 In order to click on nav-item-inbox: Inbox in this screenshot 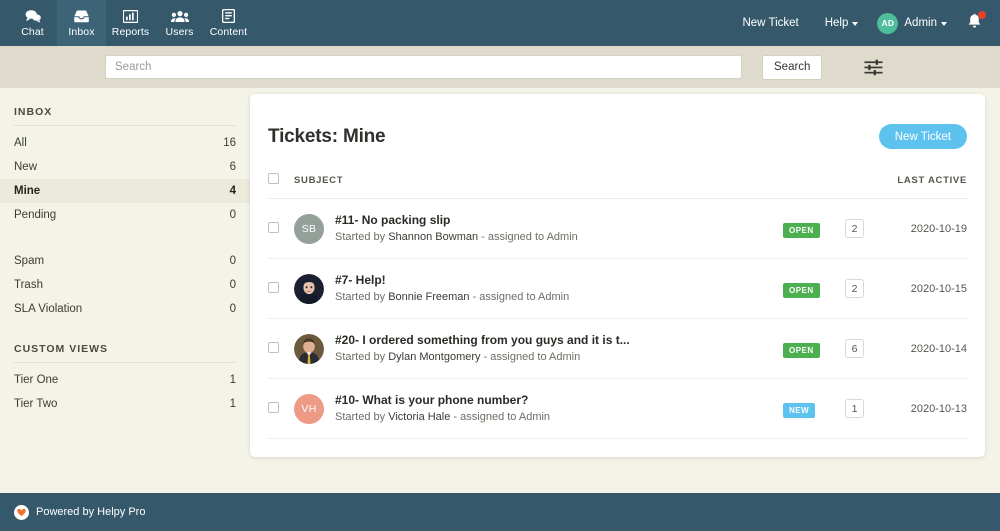, I will do `click(81, 23)`.